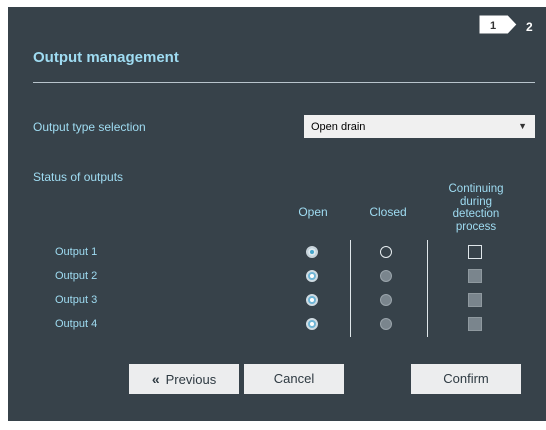 The image size is (546, 430). What do you see at coordinates (475, 300) in the screenshot?
I see `output-3-continuing-checkbox` at bounding box center [475, 300].